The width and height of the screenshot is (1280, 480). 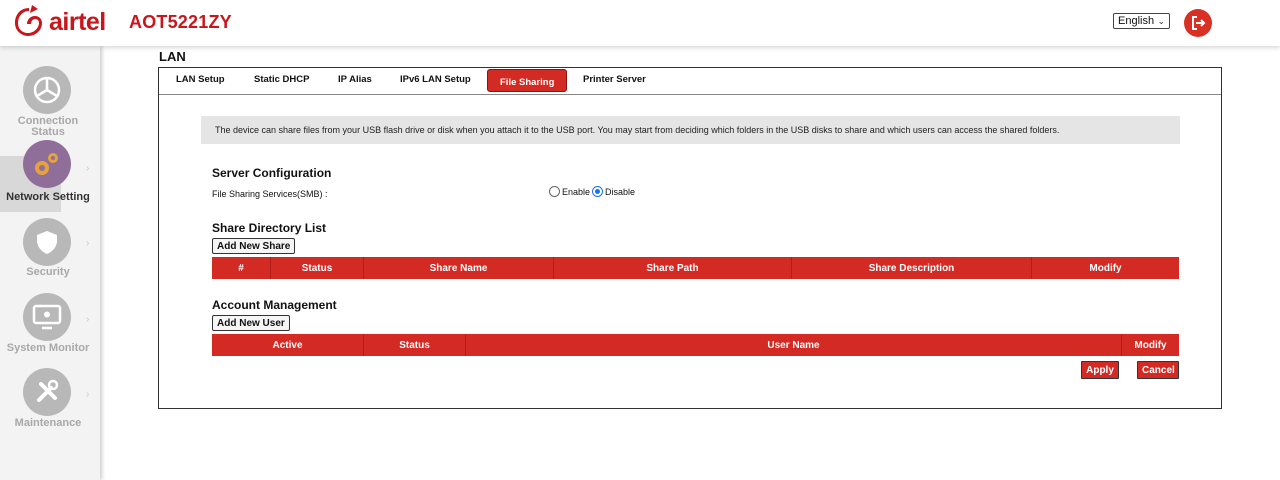 I want to click on tab-lan-setup: LAN Setup, so click(x=200, y=79).